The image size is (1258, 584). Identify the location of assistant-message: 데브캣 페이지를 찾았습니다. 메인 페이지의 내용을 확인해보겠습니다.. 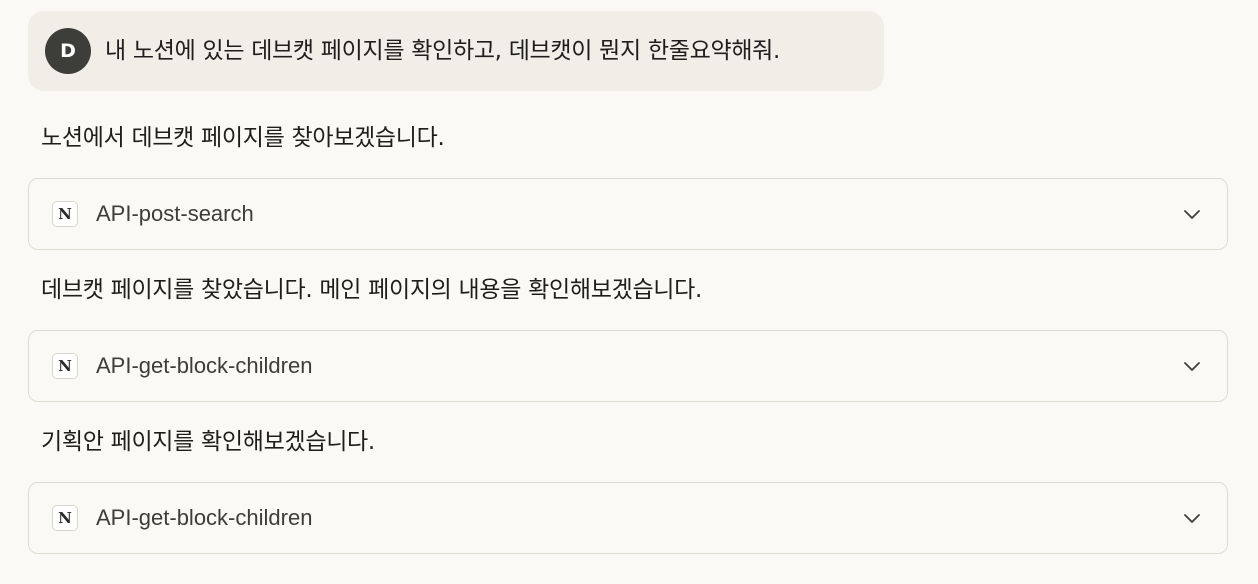
(372, 290).